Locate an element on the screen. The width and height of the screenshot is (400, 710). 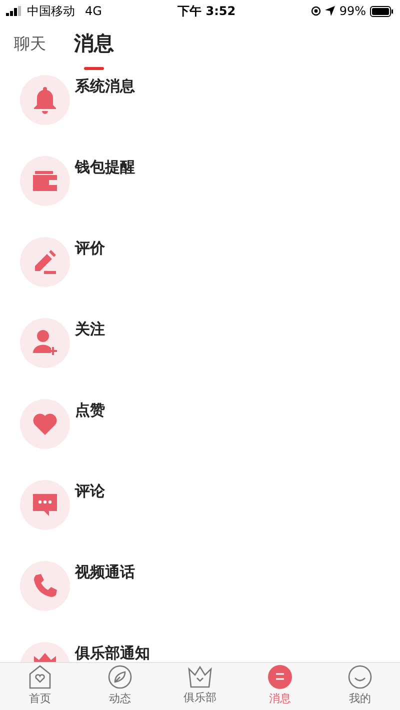
message-category-title: 钱包提醒 is located at coordinates (105, 167).